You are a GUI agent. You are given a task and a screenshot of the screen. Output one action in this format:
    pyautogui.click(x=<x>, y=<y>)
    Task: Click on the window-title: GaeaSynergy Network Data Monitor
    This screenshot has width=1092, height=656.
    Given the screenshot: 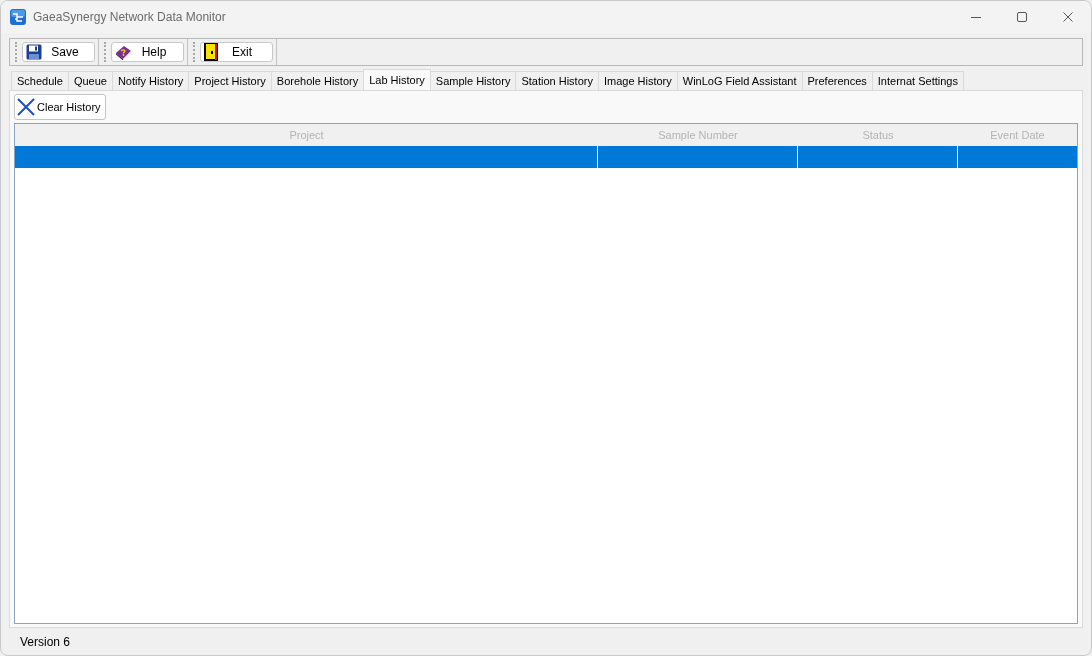 What is the action you would take?
    pyautogui.click(x=130, y=17)
    